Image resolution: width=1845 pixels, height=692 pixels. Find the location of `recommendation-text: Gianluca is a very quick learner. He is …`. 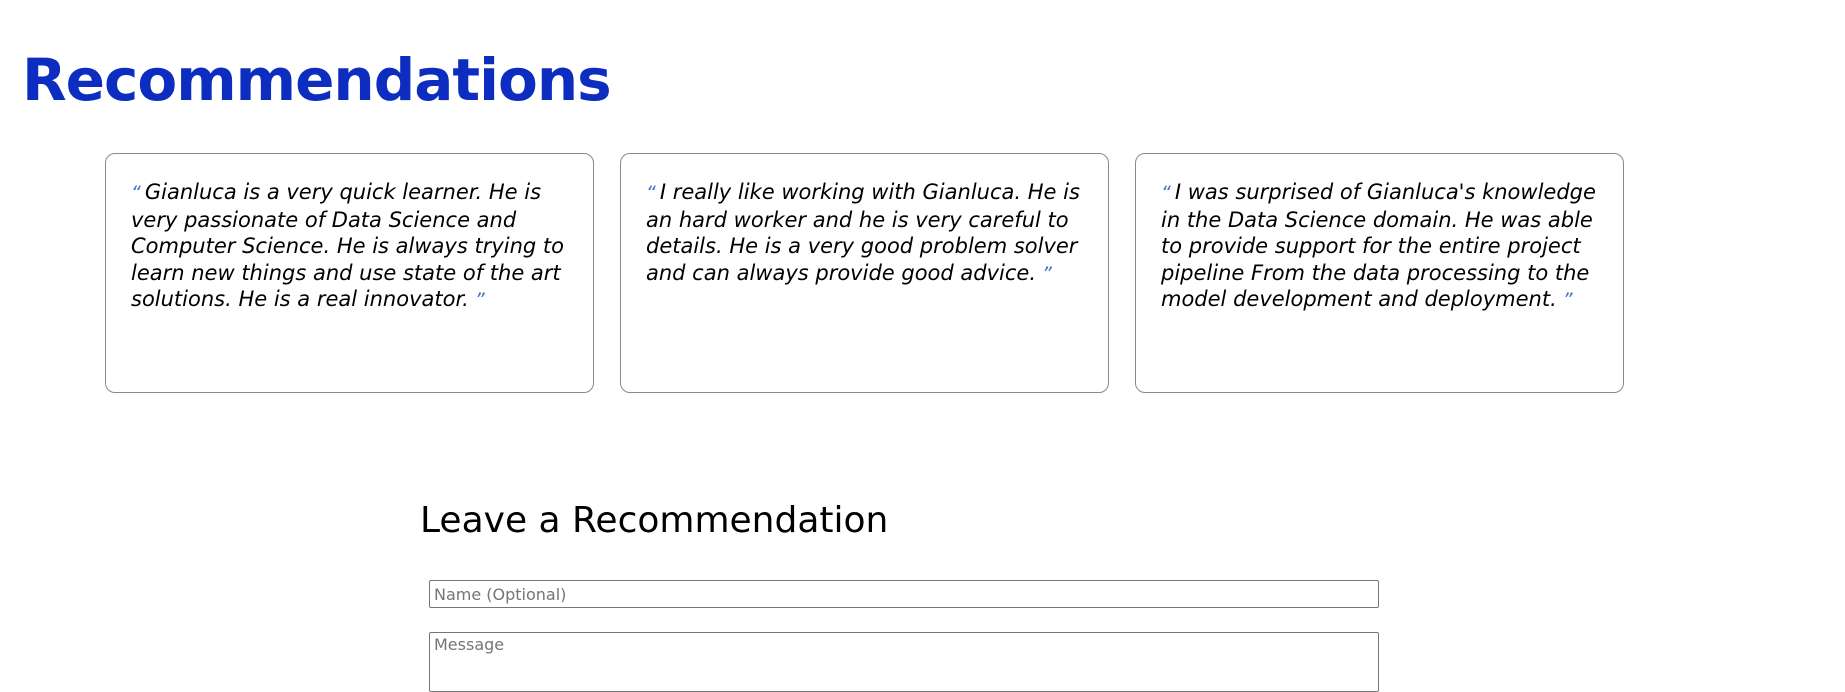

recommendation-text: Gianluca is a very quick learner. He is … is located at coordinates (347, 245).